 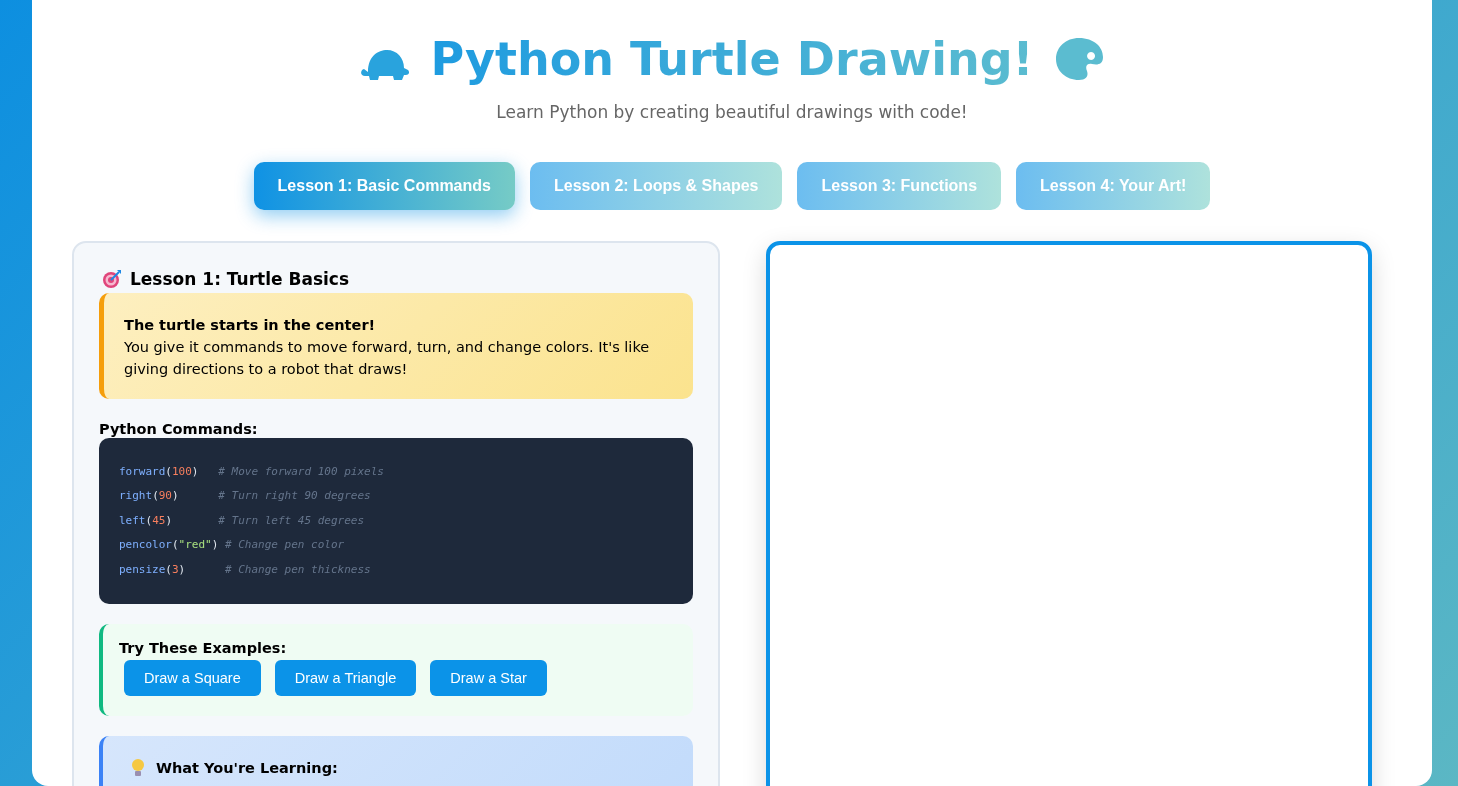 What do you see at coordinates (250, 325) in the screenshot?
I see `intro-heading: The turtle starts in the center!` at bounding box center [250, 325].